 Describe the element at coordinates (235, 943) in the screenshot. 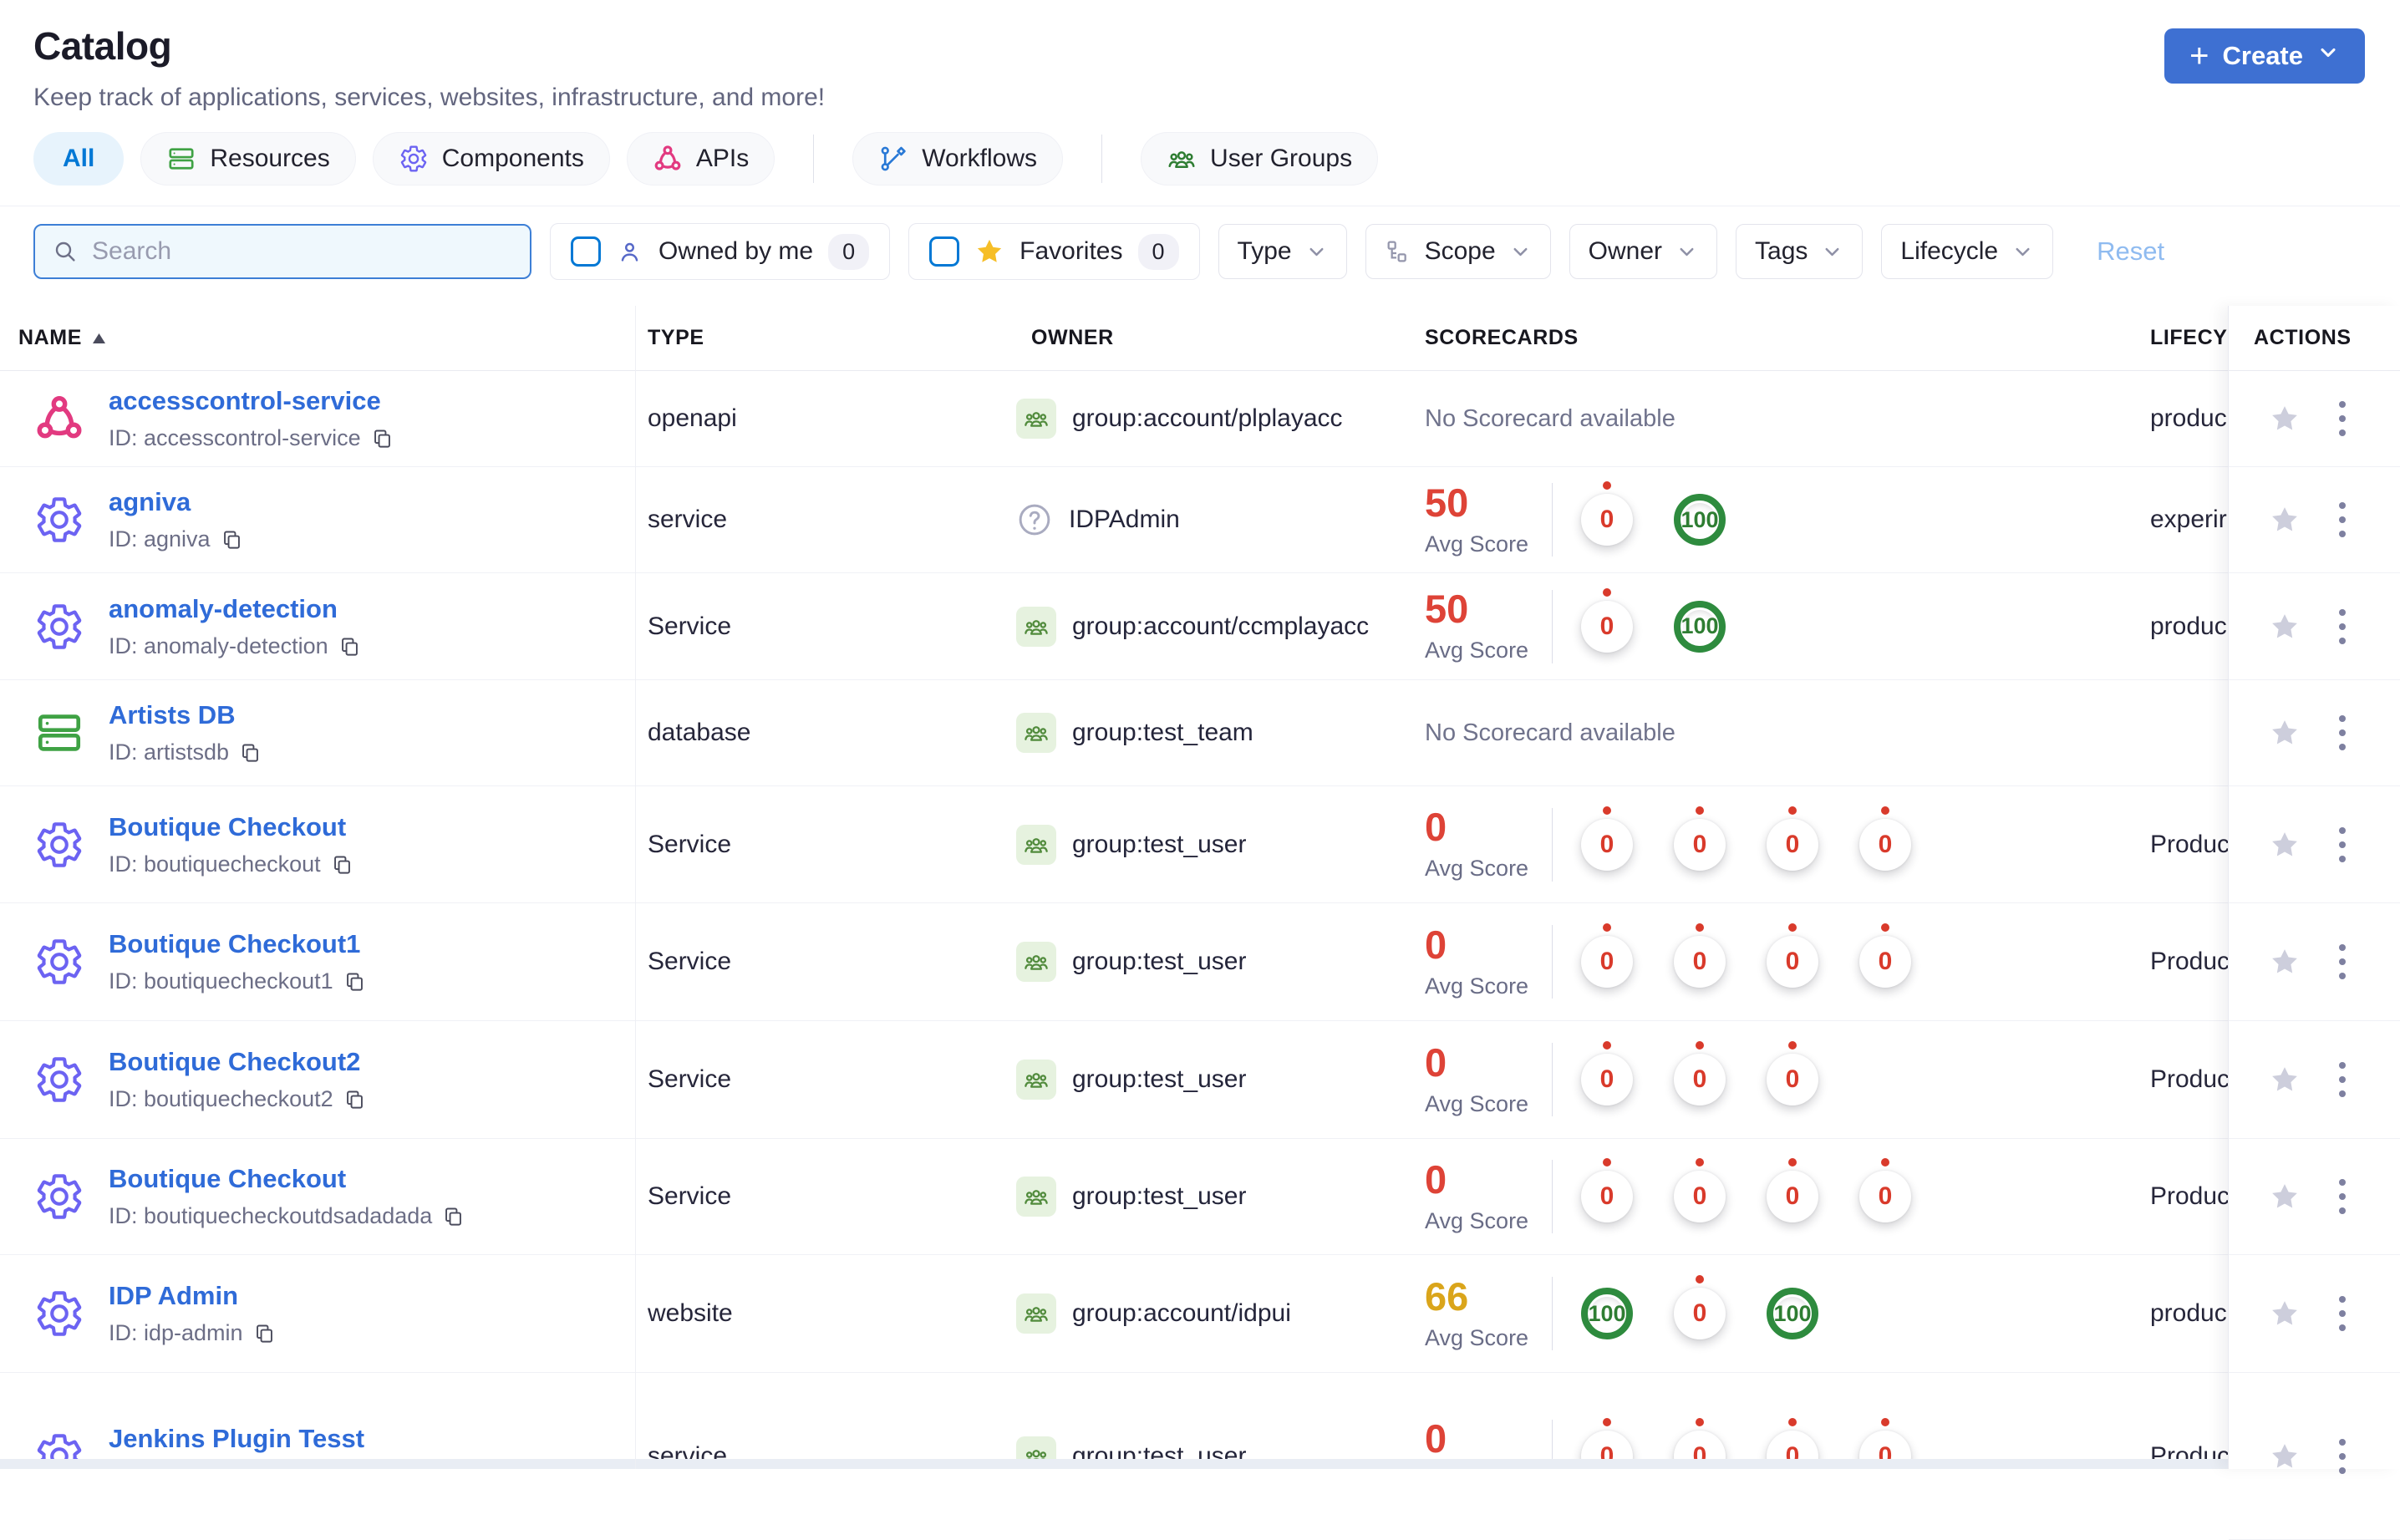

I see `entity-name-link: Boutique Checkout1` at that location.